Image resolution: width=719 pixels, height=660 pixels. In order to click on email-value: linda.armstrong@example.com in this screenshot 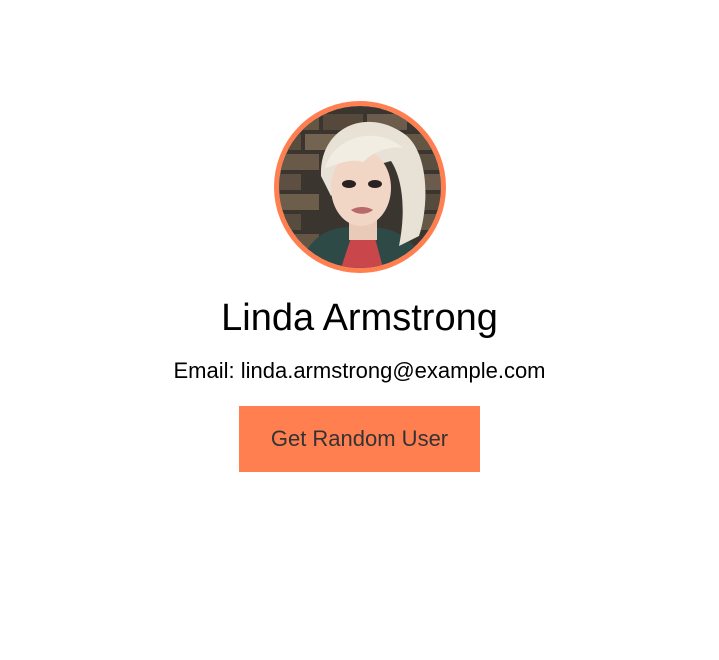, I will do `click(393, 370)`.